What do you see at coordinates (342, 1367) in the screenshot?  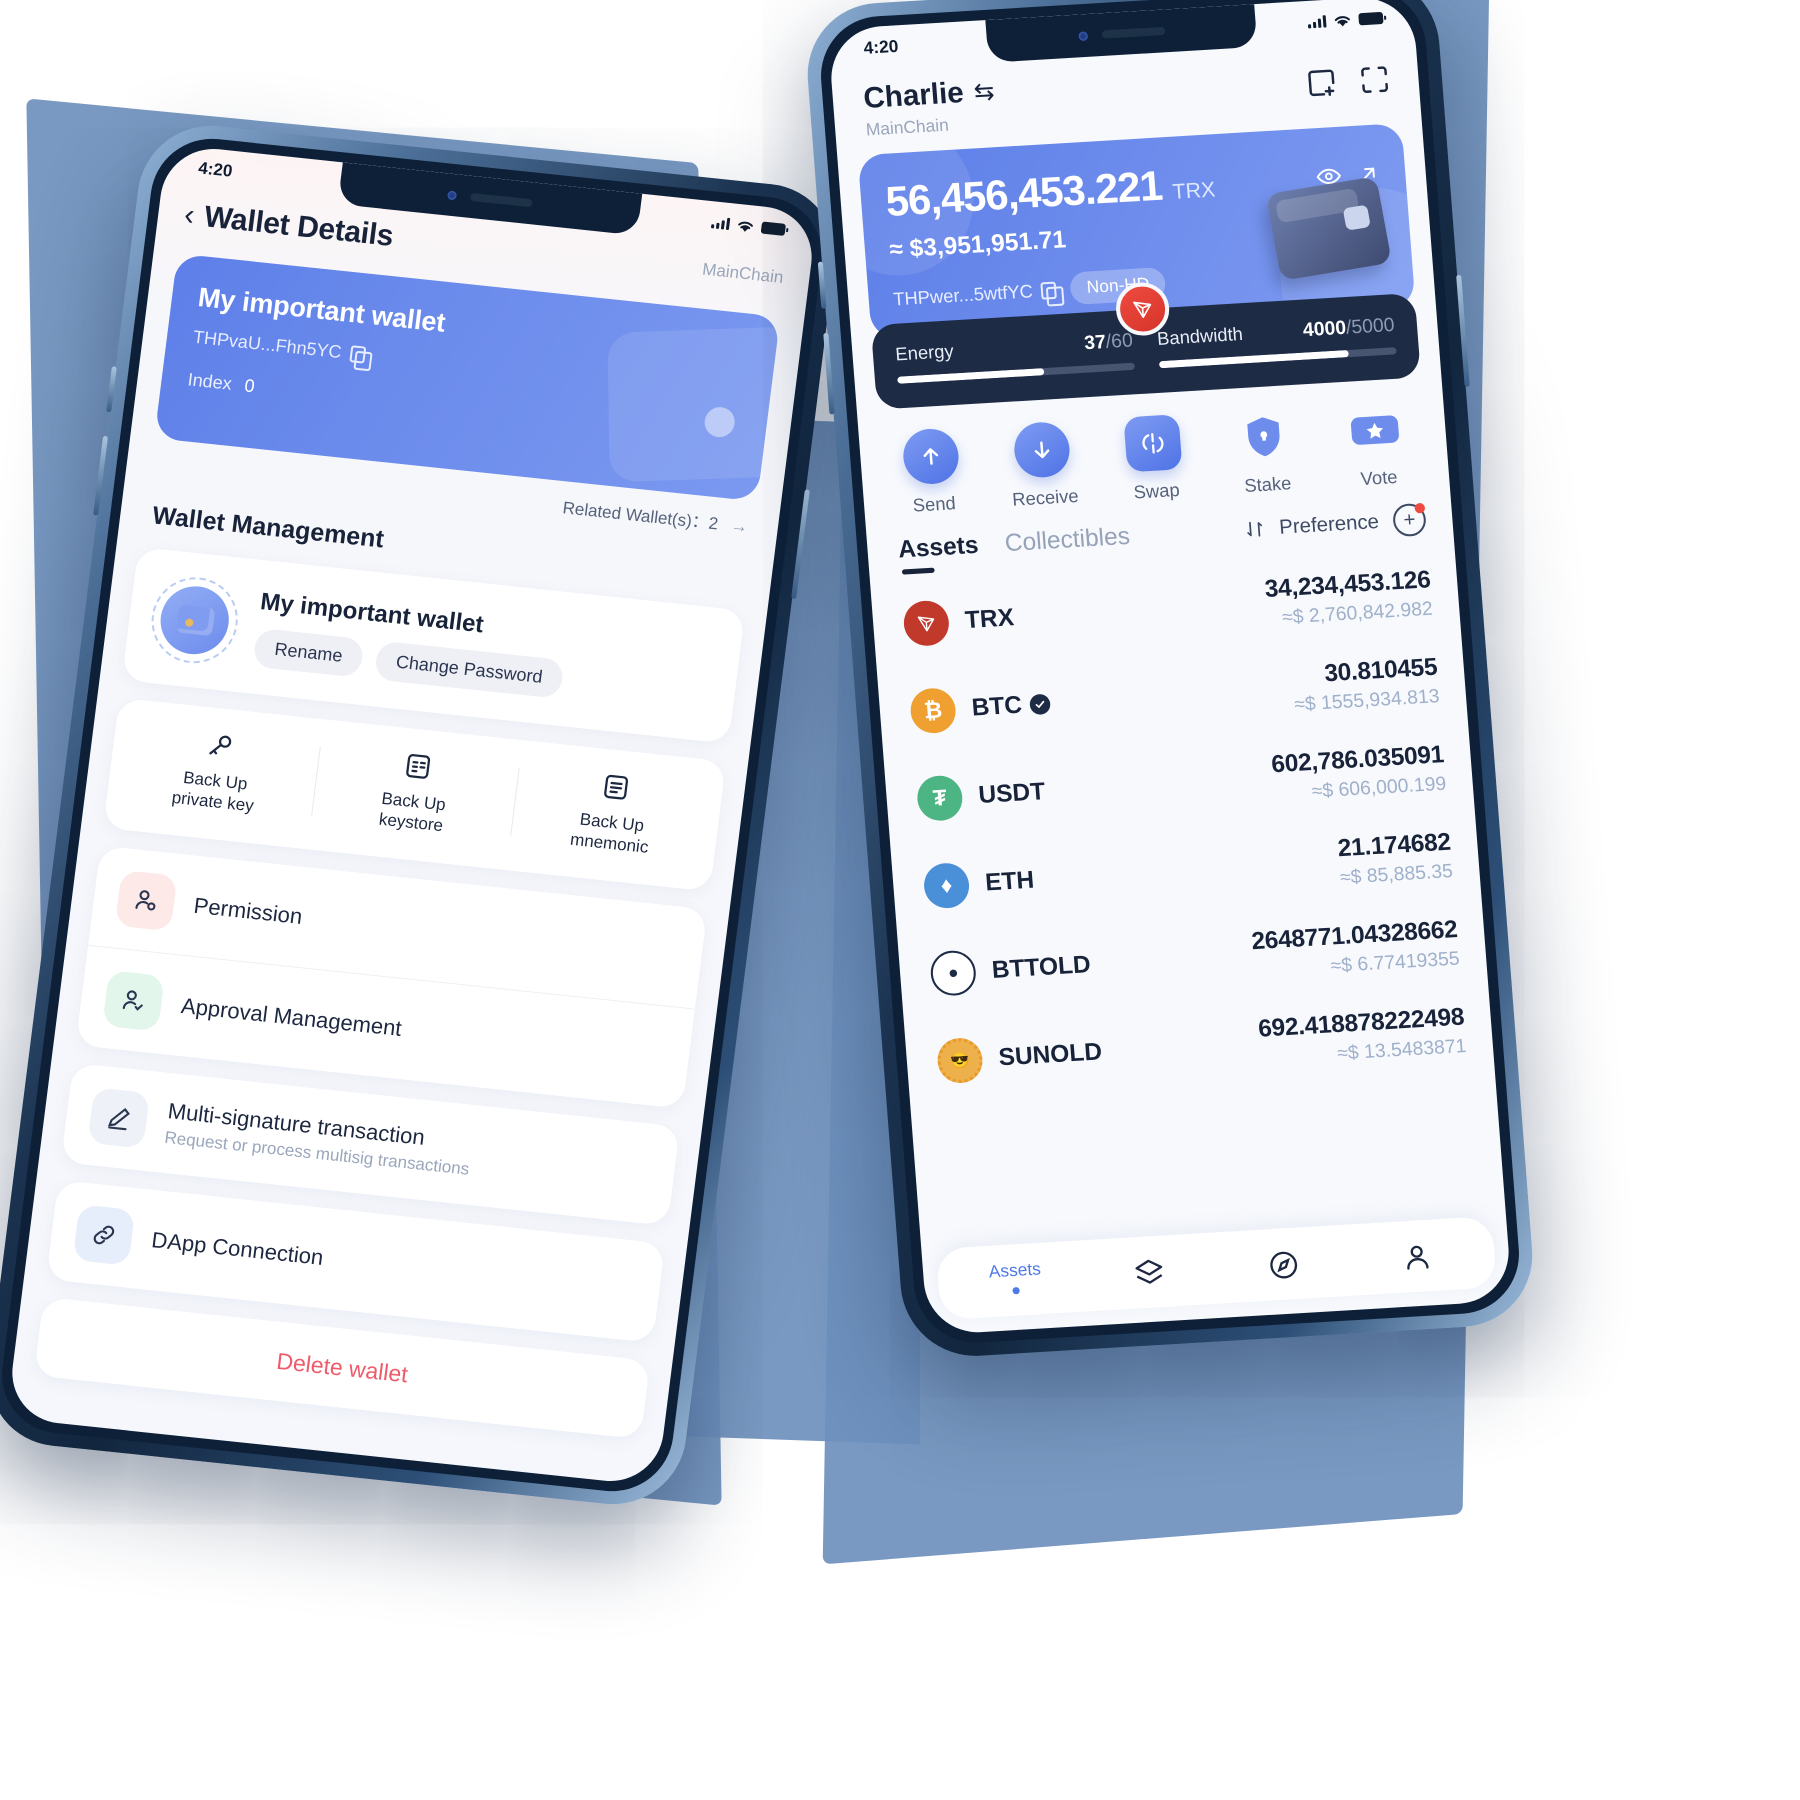 I see `delete-wallet-button: Delete wallet` at bounding box center [342, 1367].